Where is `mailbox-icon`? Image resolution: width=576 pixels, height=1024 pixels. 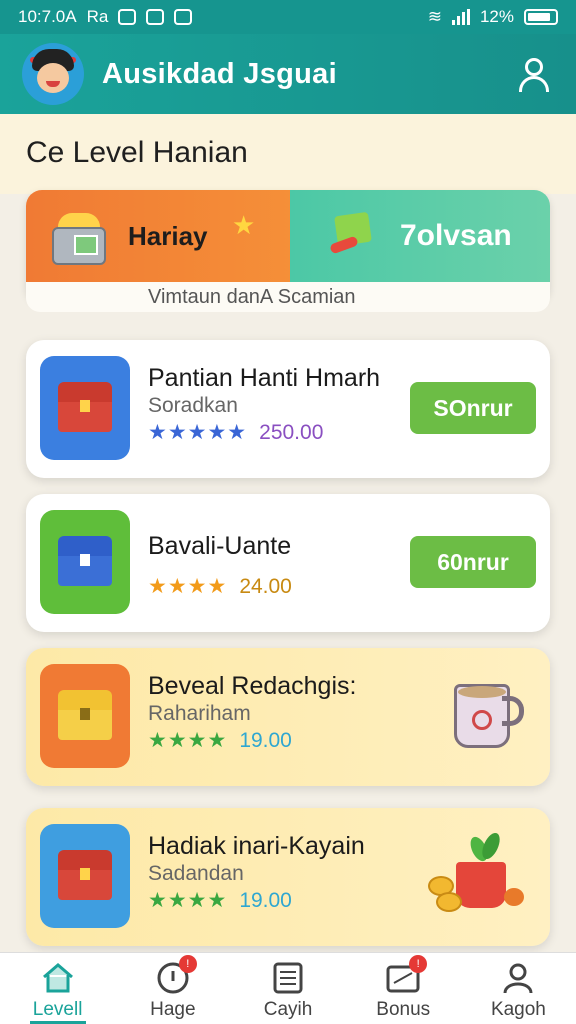 mailbox-icon is located at coordinates (85, 876).